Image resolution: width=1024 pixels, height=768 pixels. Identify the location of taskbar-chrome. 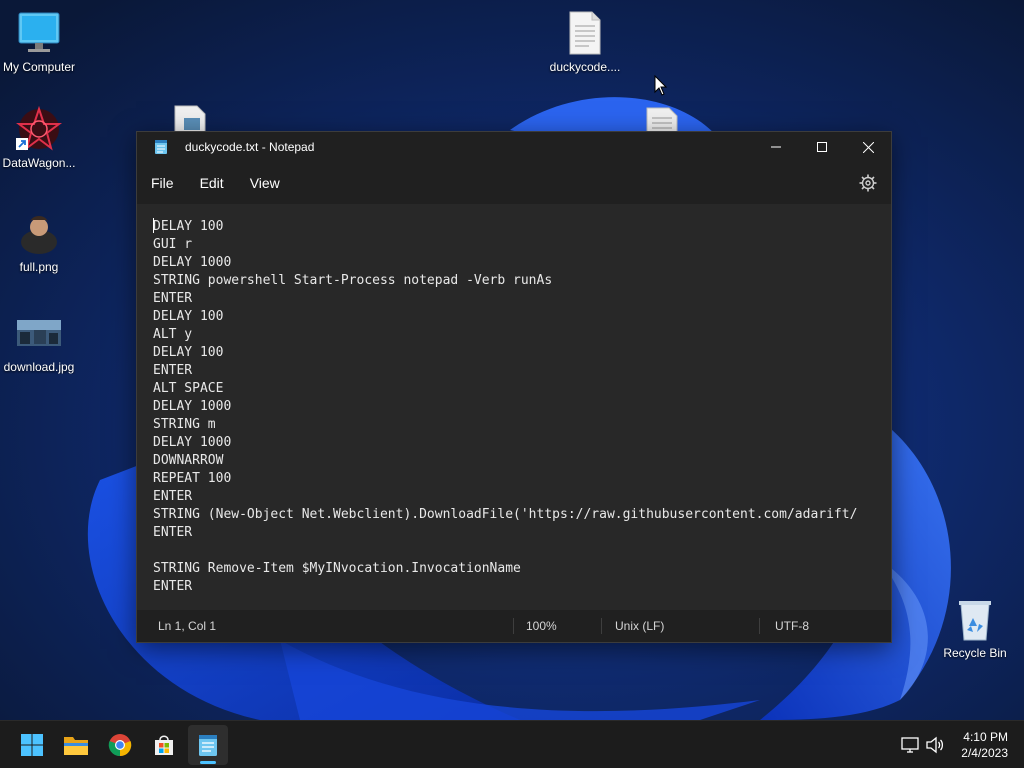
(120, 745).